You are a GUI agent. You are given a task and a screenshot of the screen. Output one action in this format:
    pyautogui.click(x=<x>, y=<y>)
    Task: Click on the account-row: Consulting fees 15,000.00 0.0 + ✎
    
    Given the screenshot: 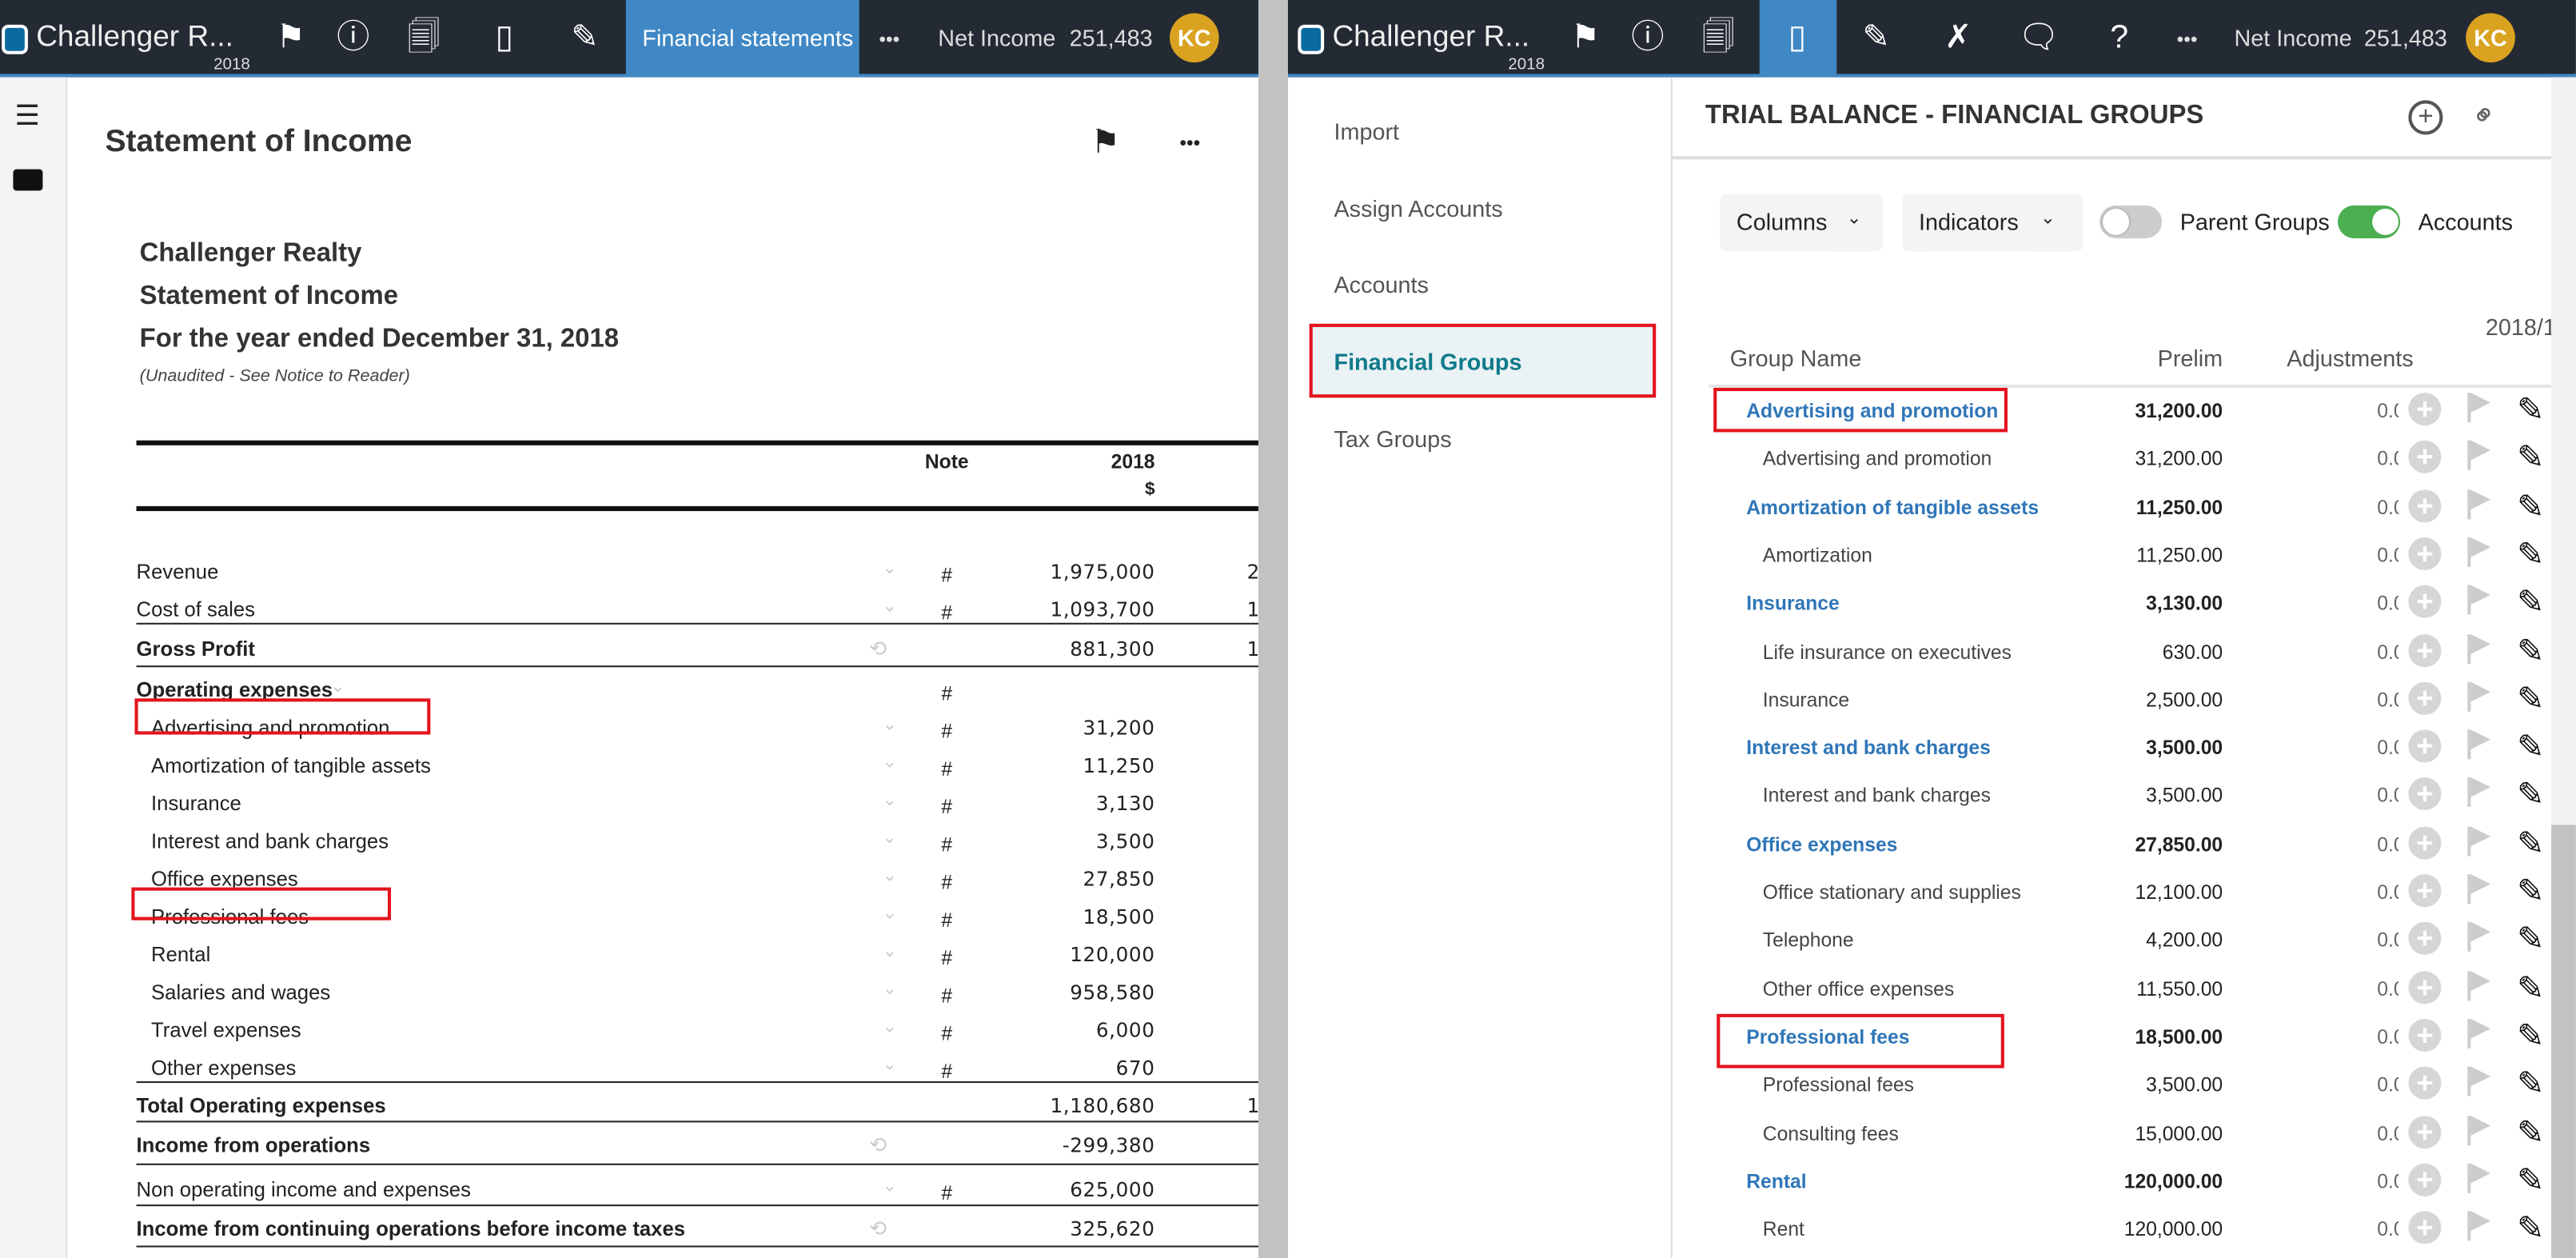 What is the action you would take?
    pyautogui.click(x=2130, y=1132)
    